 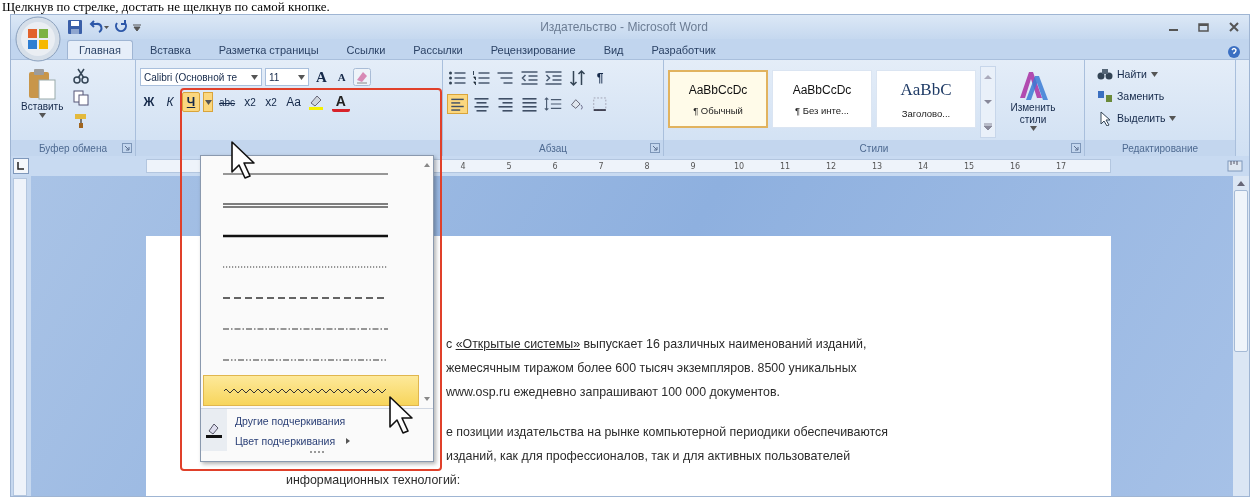 I want to click on ruler-number: 7, so click(x=601, y=166).